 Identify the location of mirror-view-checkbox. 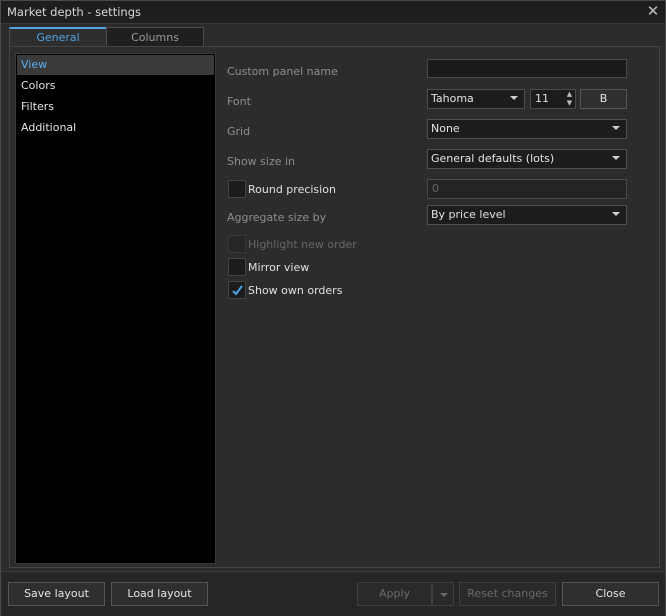
(237, 267).